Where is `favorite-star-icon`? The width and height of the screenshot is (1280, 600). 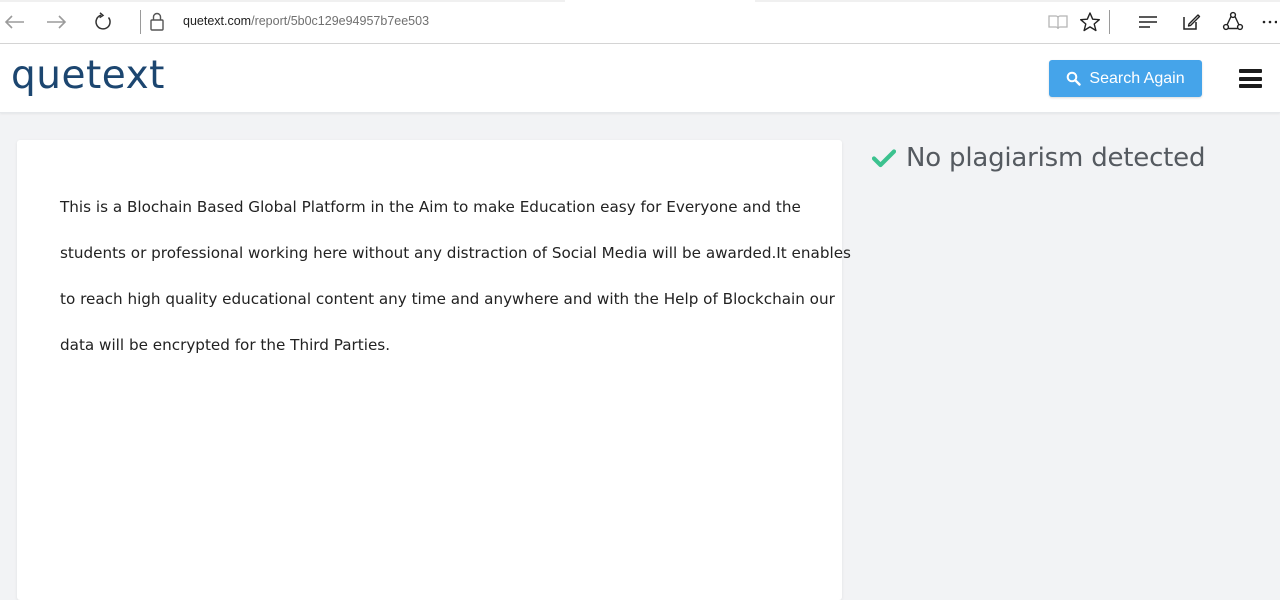
favorite-star-icon is located at coordinates (1090, 22).